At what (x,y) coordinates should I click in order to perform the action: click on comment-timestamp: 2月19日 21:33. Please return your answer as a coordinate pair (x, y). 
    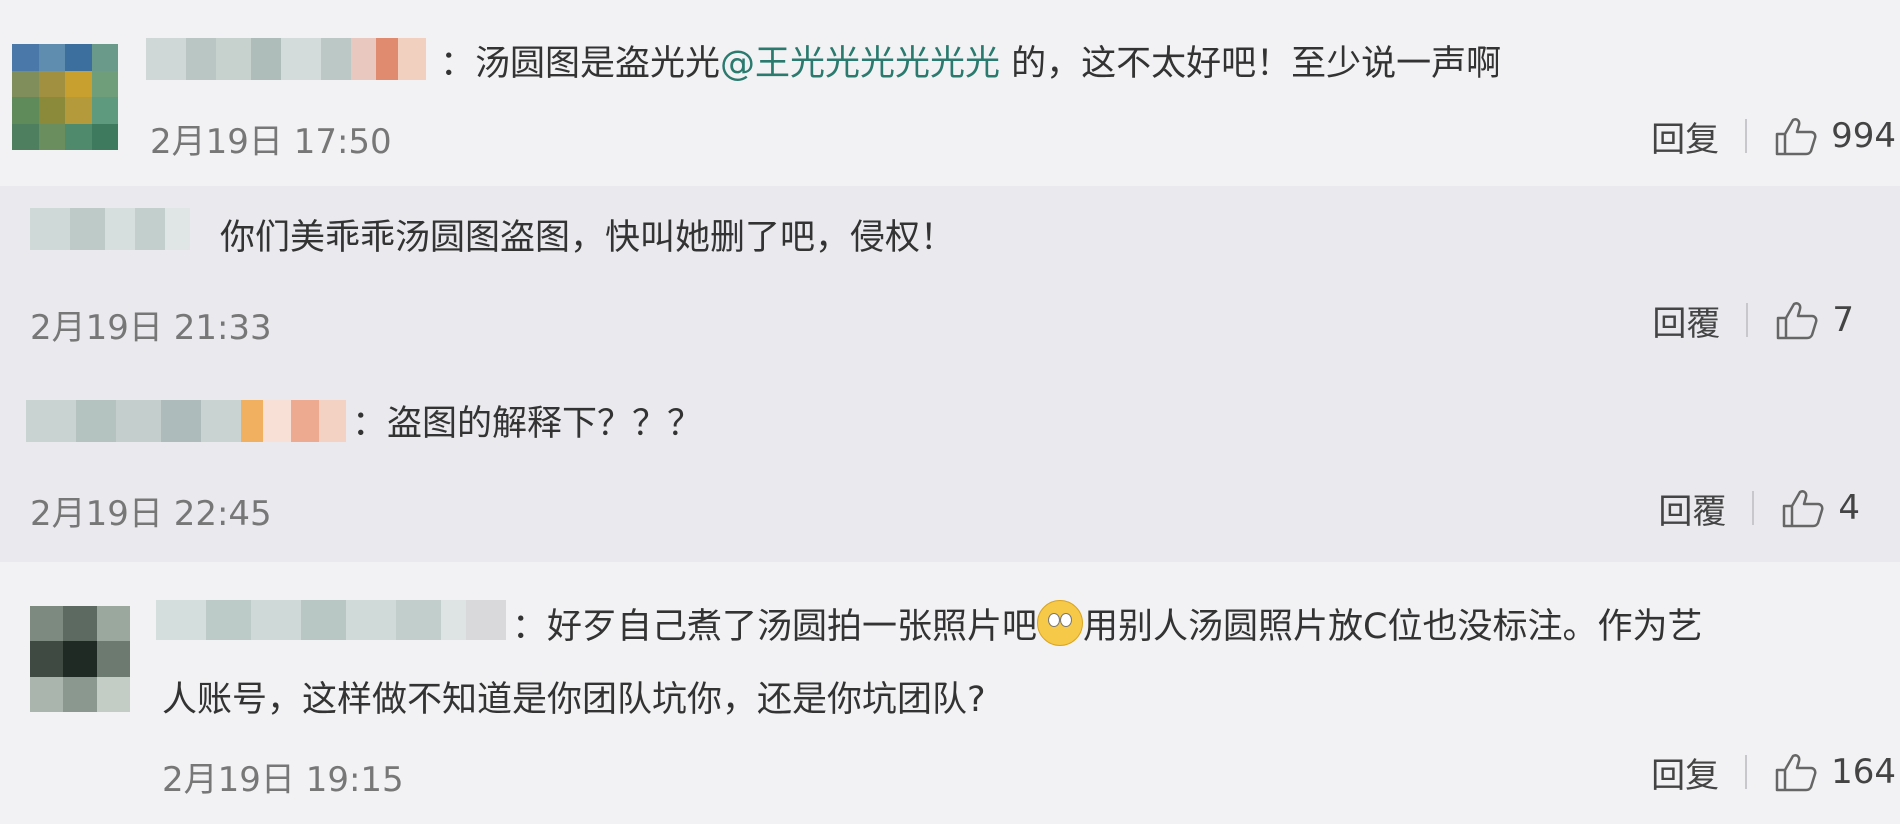
    Looking at the image, I should click on (151, 328).